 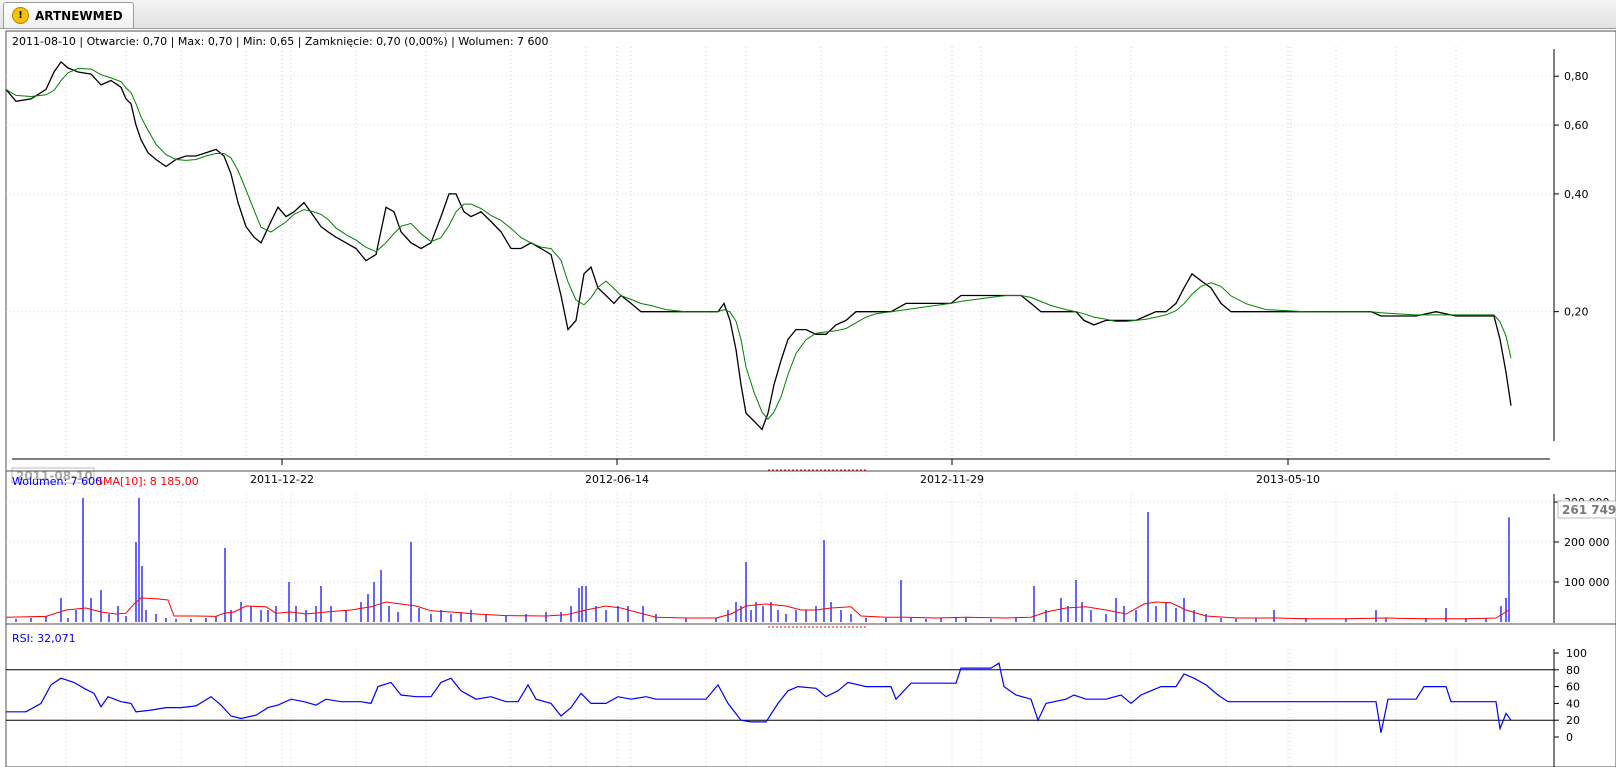 What do you see at coordinates (952, 479) in the screenshot?
I see `price-x-tick-label: 2012-11-29` at bounding box center [952, 479].